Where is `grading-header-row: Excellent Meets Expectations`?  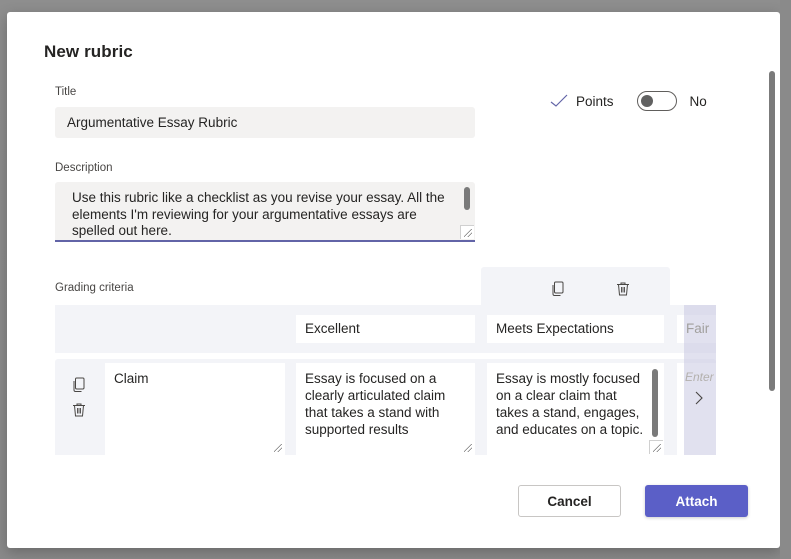 grading-header-row: Excellent Meets Expectations is located at coordinates (396, 329).